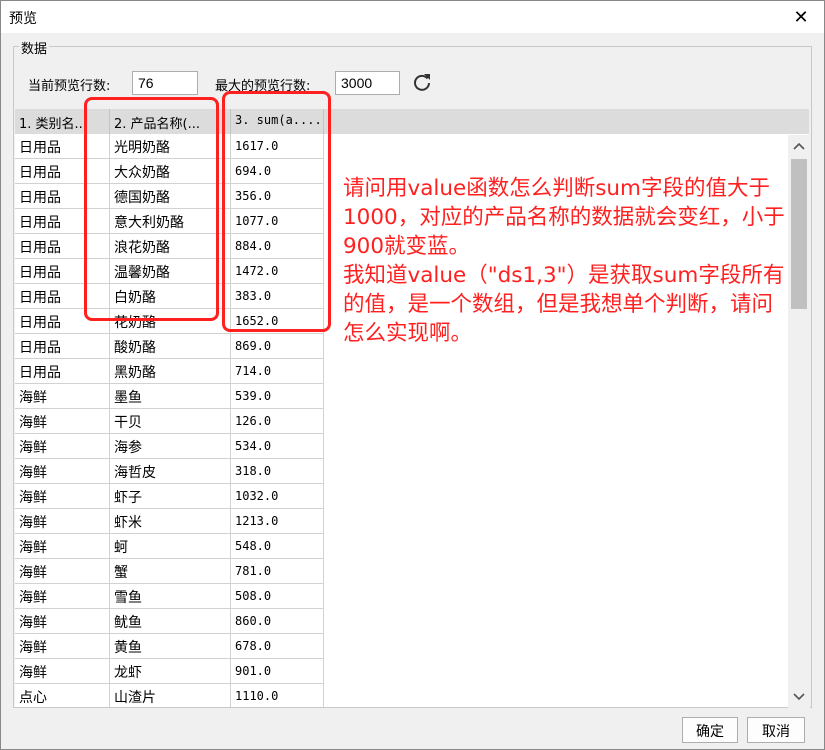 This screenshot has height=750, width=825. Describe the element at coordinates (277, 646) in the screenshot. I see `cell-sum: 678.0` at that location.